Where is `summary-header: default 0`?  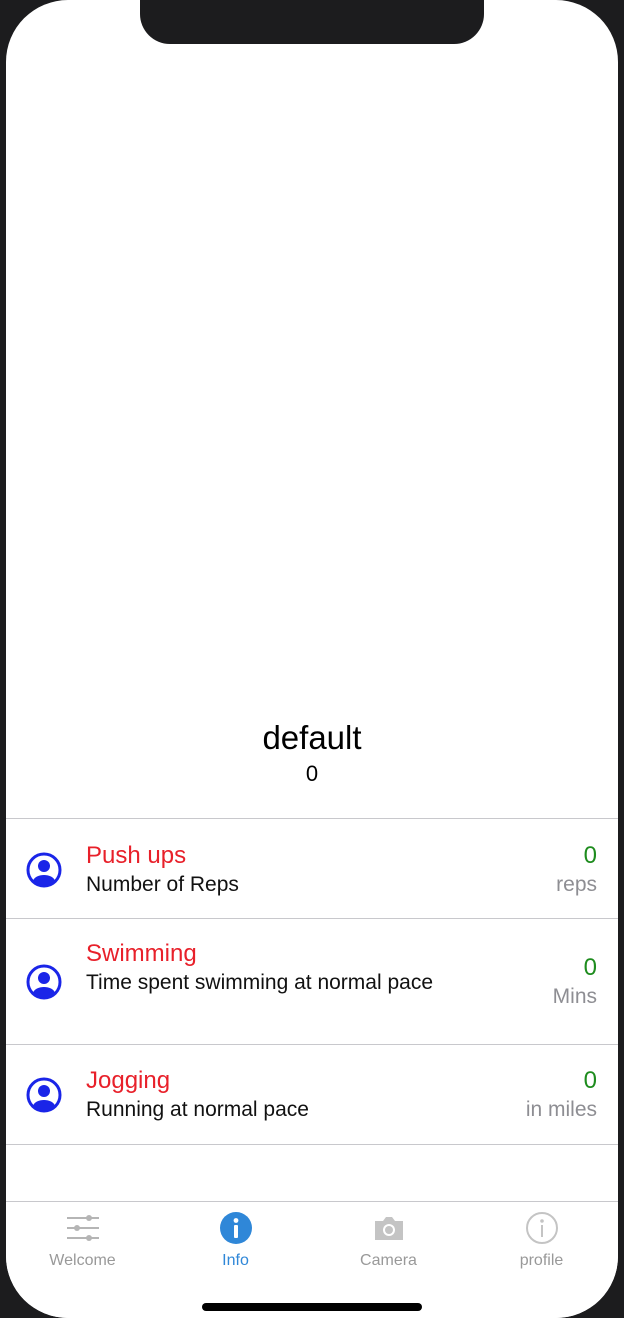
summary-header: default 0 is located at coordinates (312, 753).